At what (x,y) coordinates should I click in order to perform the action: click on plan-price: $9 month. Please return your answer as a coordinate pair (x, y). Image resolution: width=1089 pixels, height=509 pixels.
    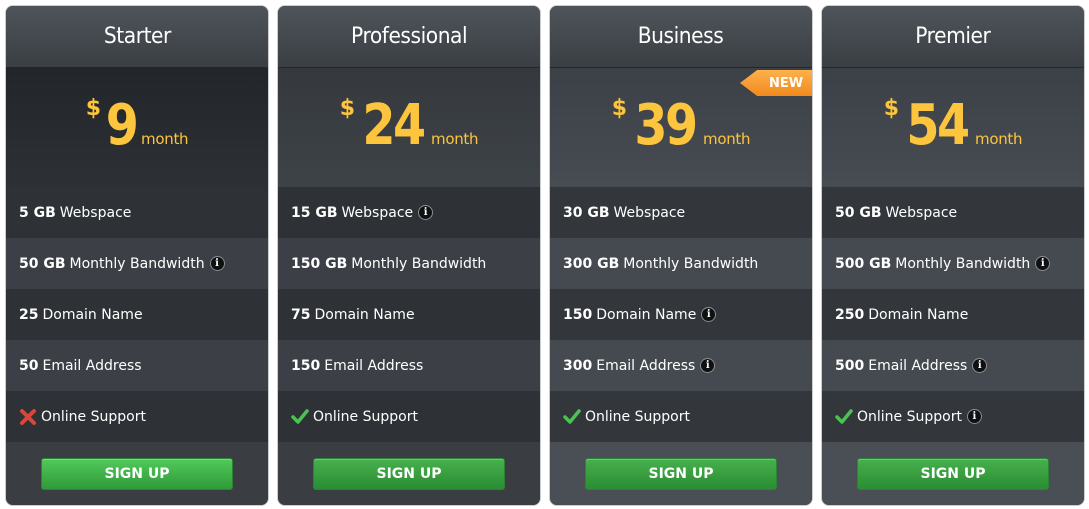
    Looking at the image, I should click on (137, 126).